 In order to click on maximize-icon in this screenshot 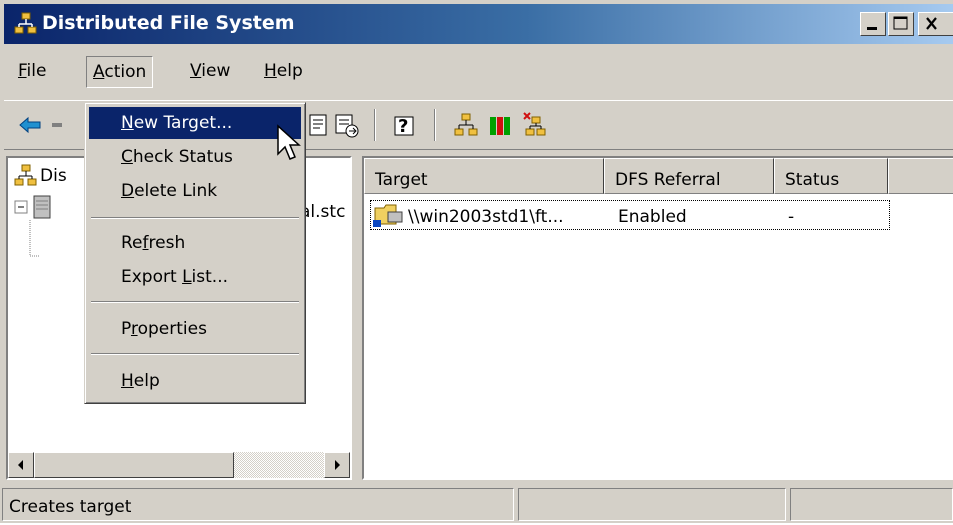, I will do `click(900, 23)`.